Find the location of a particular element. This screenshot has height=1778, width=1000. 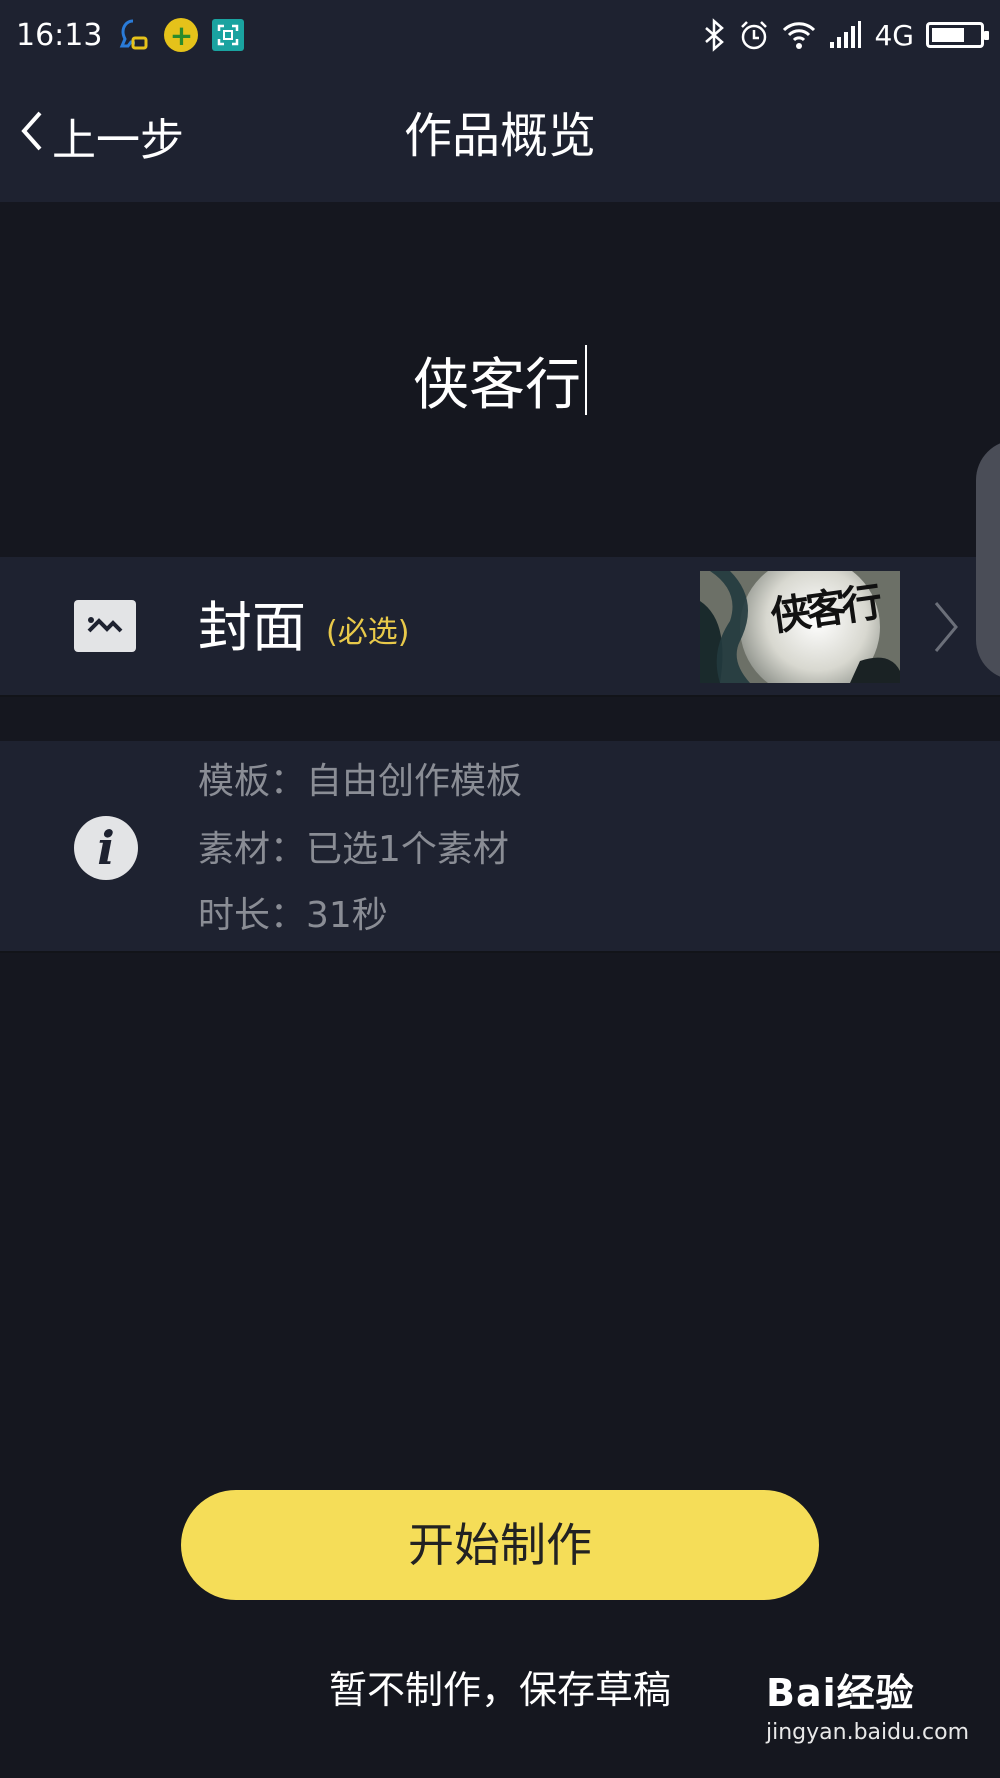

status-bar: 16:13 + 4G is located at coordinates (500, 35).